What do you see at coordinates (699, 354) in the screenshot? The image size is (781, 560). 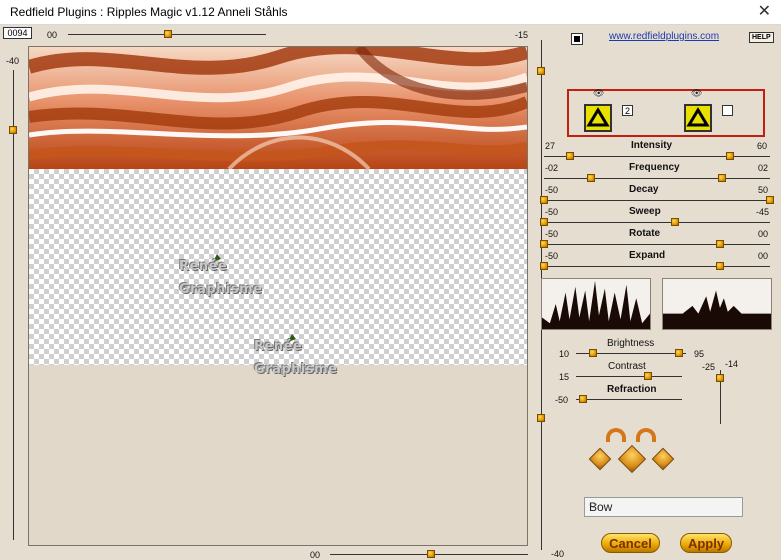 I see `brightness-max: 95` at bounding box center [699, 354].